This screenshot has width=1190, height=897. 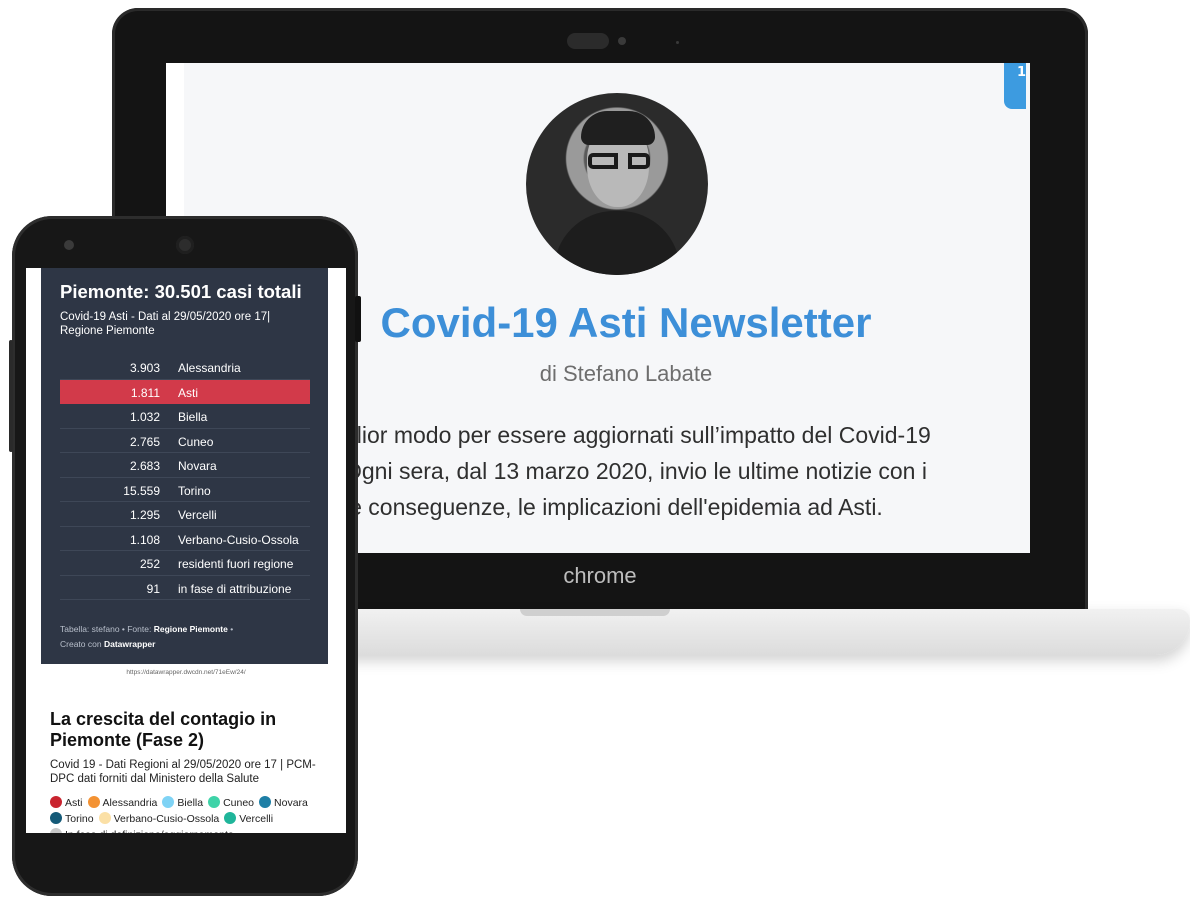 I want to click on legend-label: Vercelli, so click(x=256, y=819).